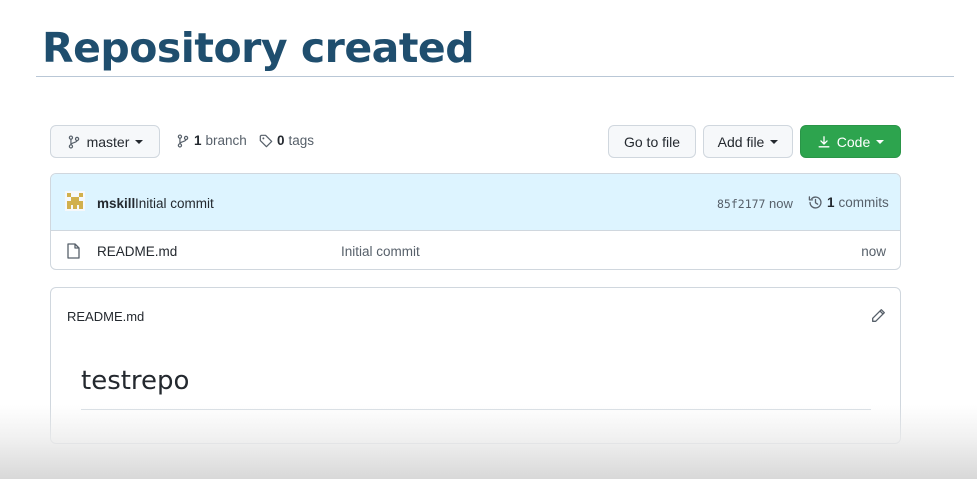  What do you see at coordinates (853, 141) in the screenshot?
I see `code-label: Code` at bounding box center [853, 141].